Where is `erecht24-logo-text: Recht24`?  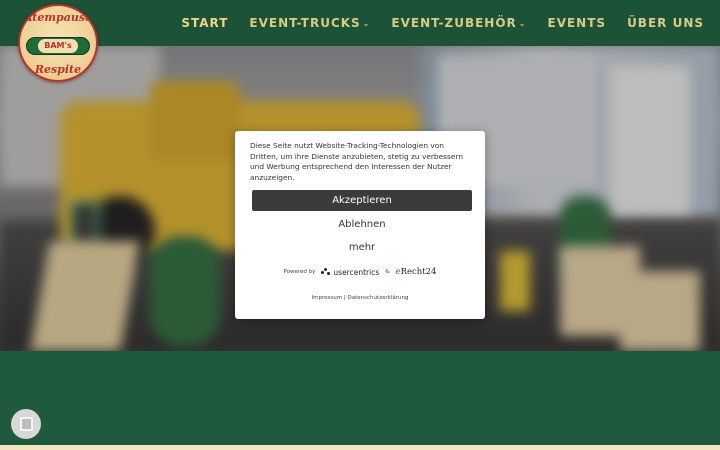
erecht24-logo-text: Recht24 is located at coordinates (418, 272).